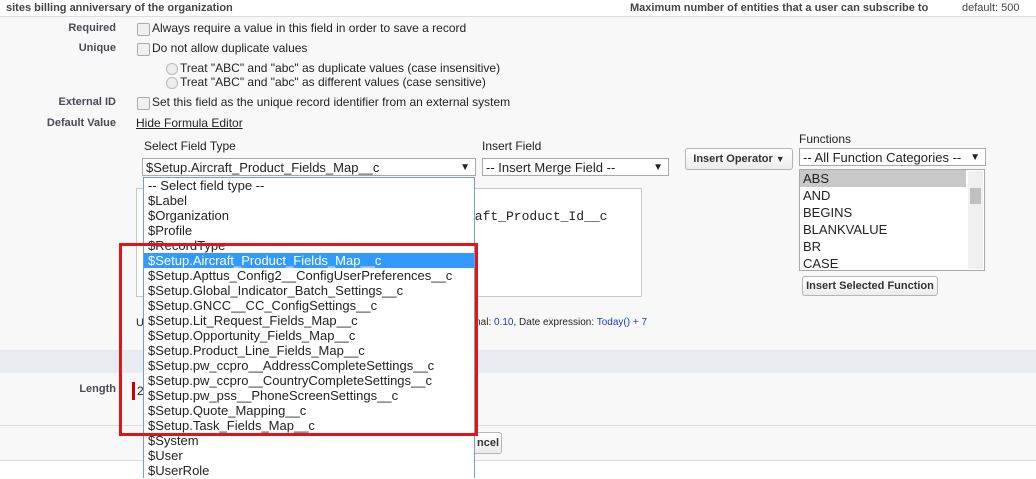 The height and width of the screenshot is (479, 1036). I want to click on functions-scrollbar, so click(975, 220).